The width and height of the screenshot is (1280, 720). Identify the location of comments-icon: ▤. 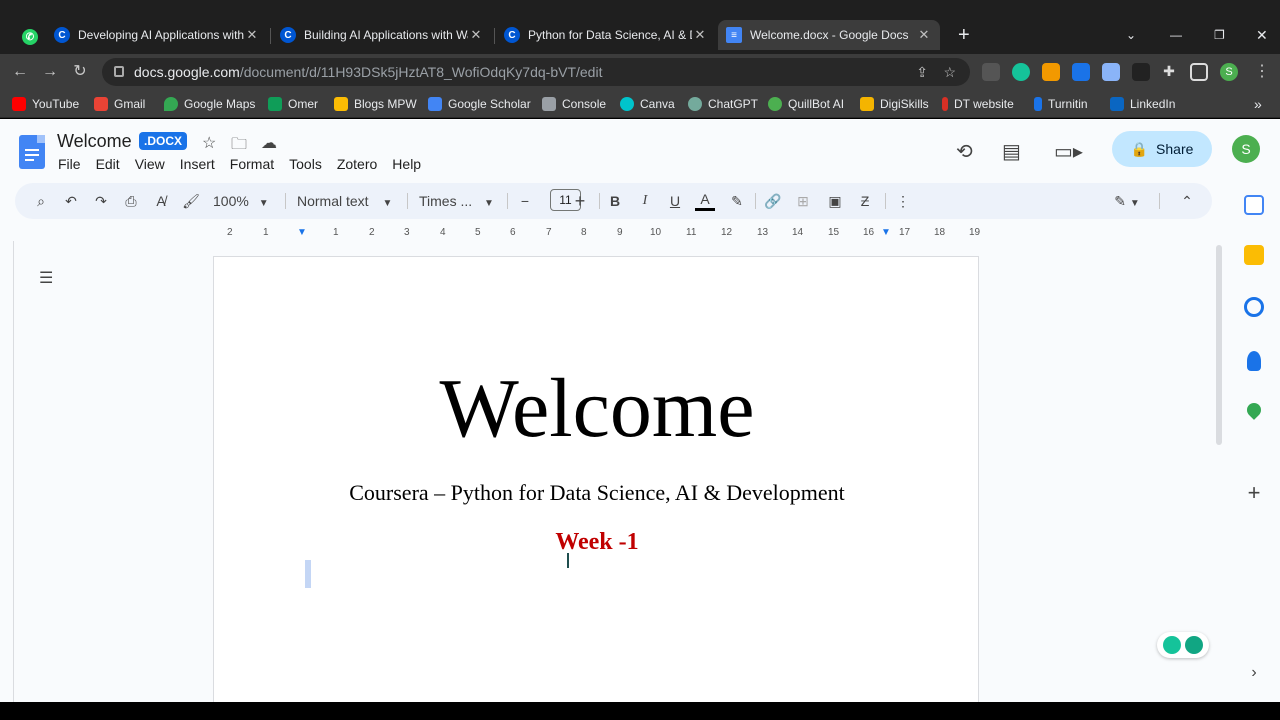
(1011, 151).